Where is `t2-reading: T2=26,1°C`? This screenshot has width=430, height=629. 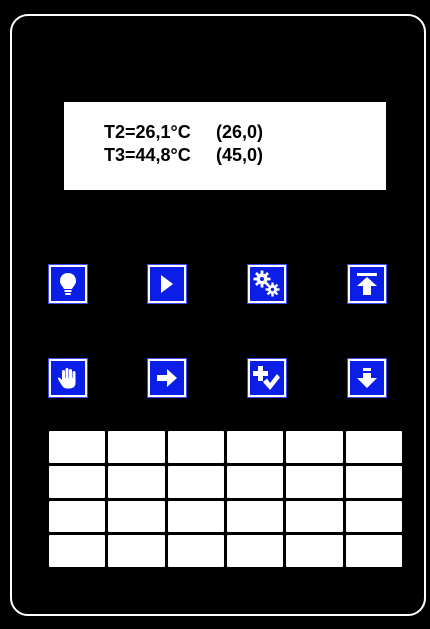
t2-reading: T2=26,1°C is located at coordinates (147, 132).